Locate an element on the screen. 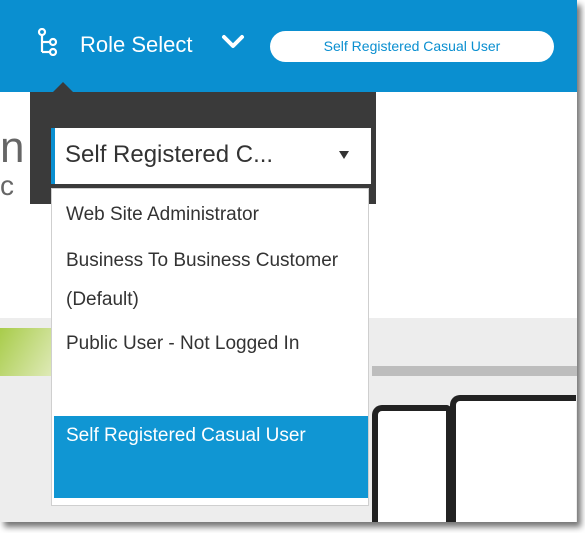  role-select-label: Role Select is located at coordinates (136, 45).